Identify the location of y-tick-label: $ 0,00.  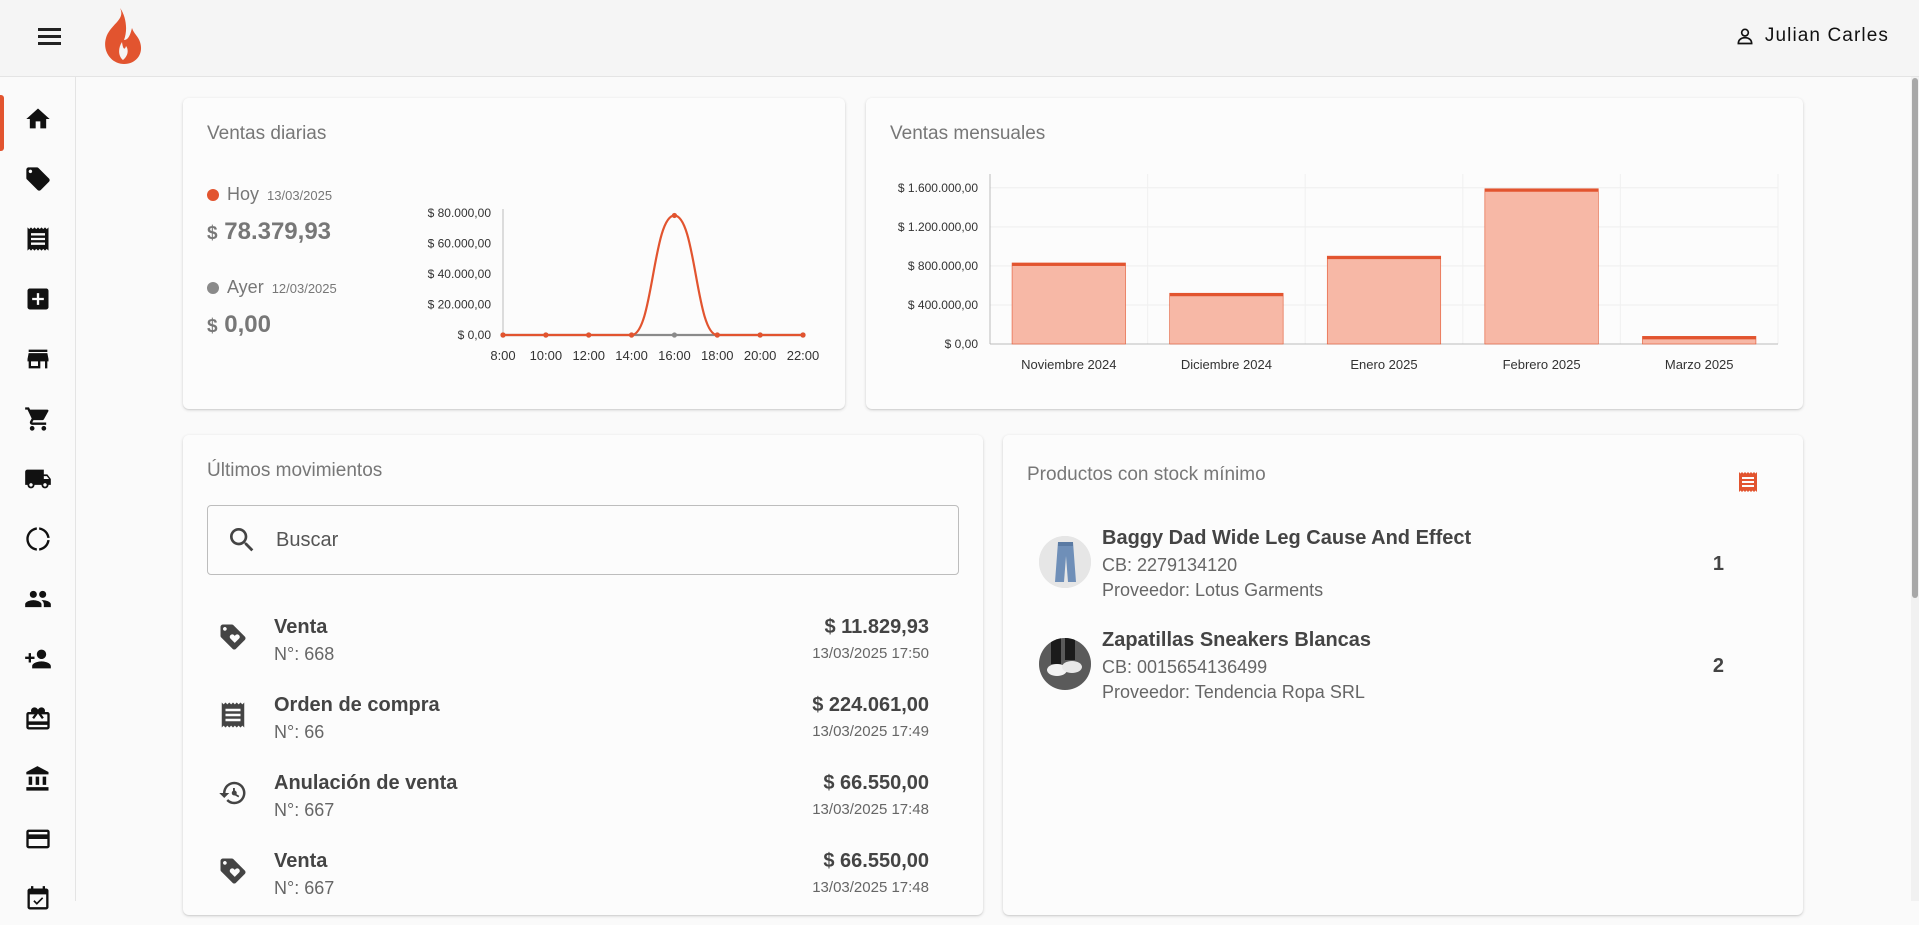
(962, 344).